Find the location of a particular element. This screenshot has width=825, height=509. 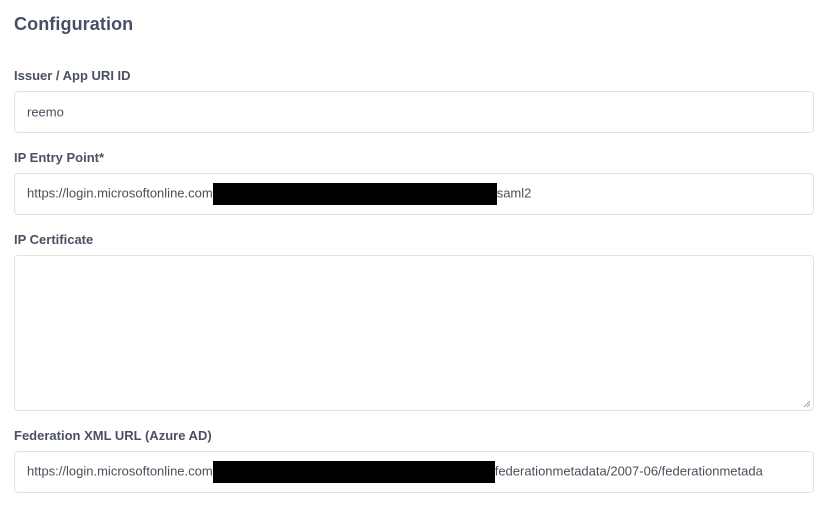

issuer-input: reemo is located at coordinates (414, 112).